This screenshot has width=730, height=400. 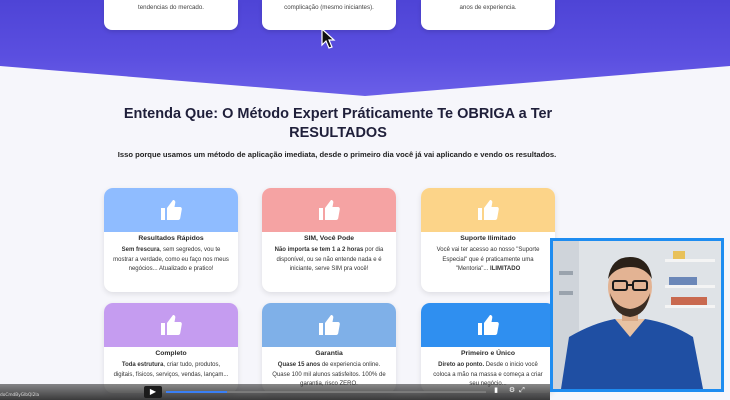 What do you see at coordinates (488, 15) in the screenshot?
I see `feature-card-top: anos de experiencia.` at bounding box center [488, 15].